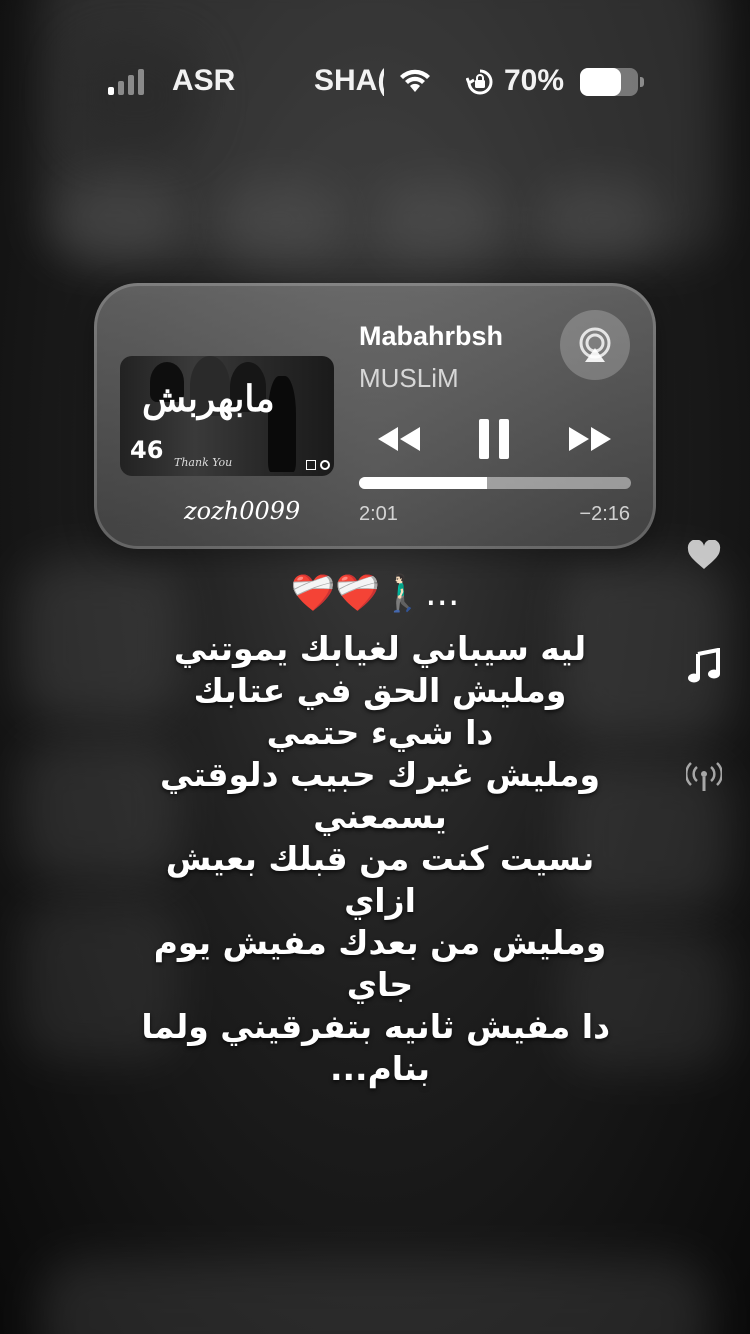  I want to click on battery-percentage: 70%, so click(534, 80).